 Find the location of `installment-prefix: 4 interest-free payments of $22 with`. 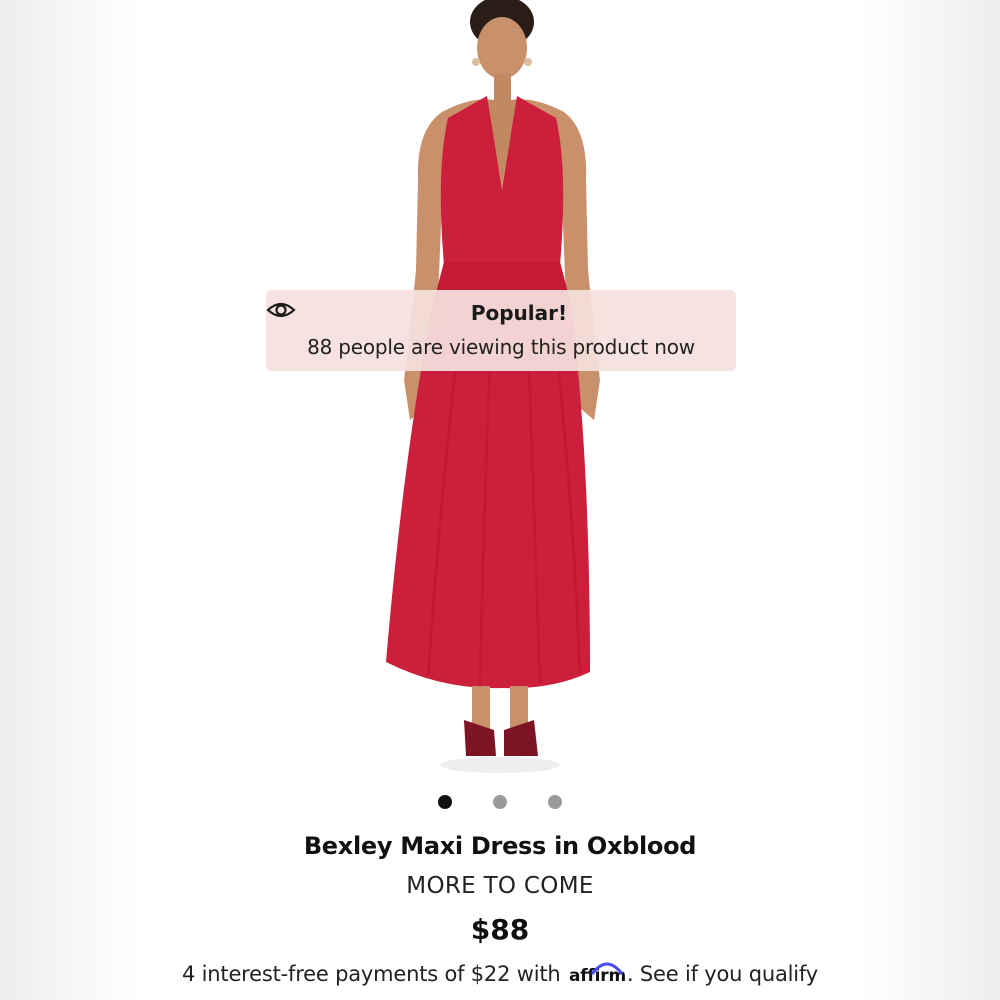

installment-prefix: 4 interest-free payments of $22 with is located at coordinates (371, 974).